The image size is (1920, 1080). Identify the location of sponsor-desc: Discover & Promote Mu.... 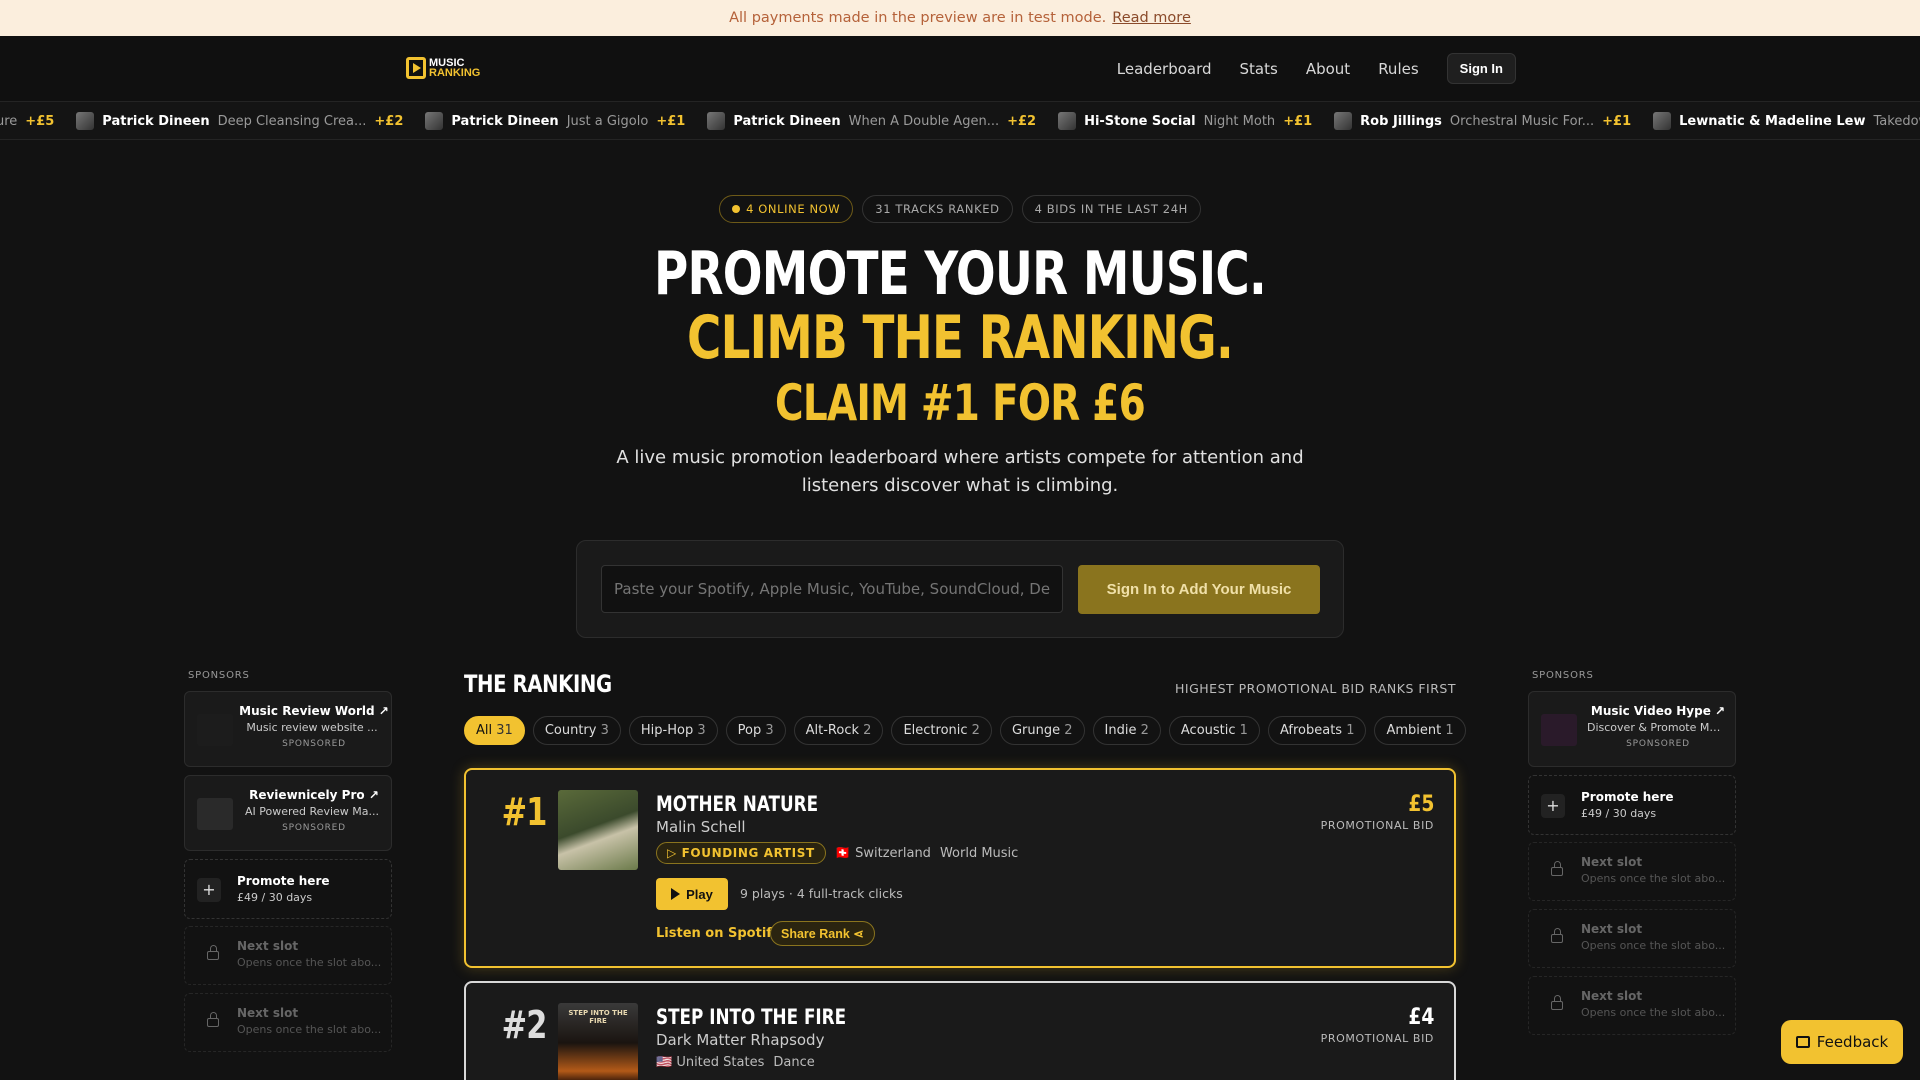
(1656, 727).